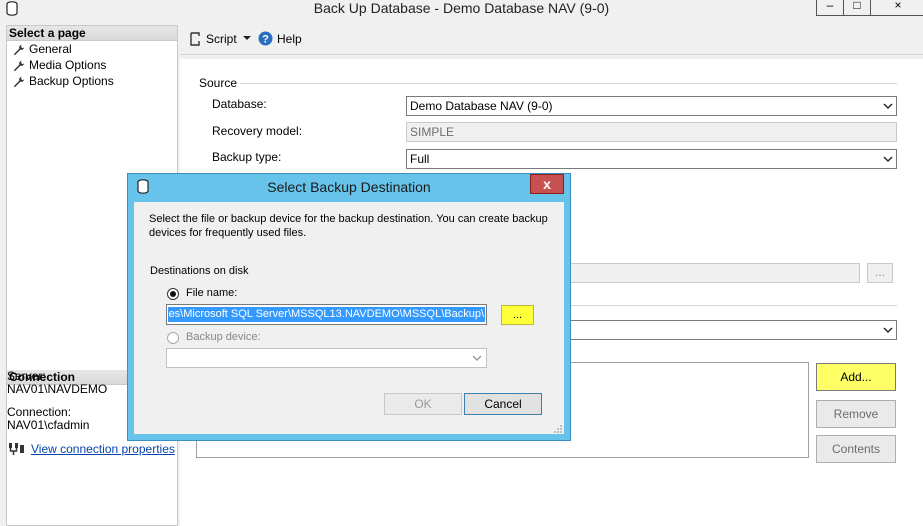 Image resolution: width=923 pixels, height=526 pixels. I want to click on help-icon: ?, so click(265, 38).